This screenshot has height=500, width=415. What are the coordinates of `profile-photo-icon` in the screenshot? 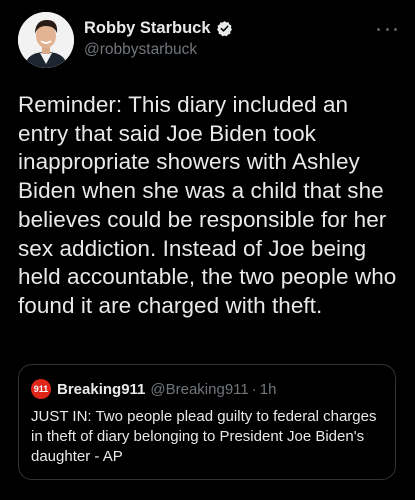 It's located at (46, 40).